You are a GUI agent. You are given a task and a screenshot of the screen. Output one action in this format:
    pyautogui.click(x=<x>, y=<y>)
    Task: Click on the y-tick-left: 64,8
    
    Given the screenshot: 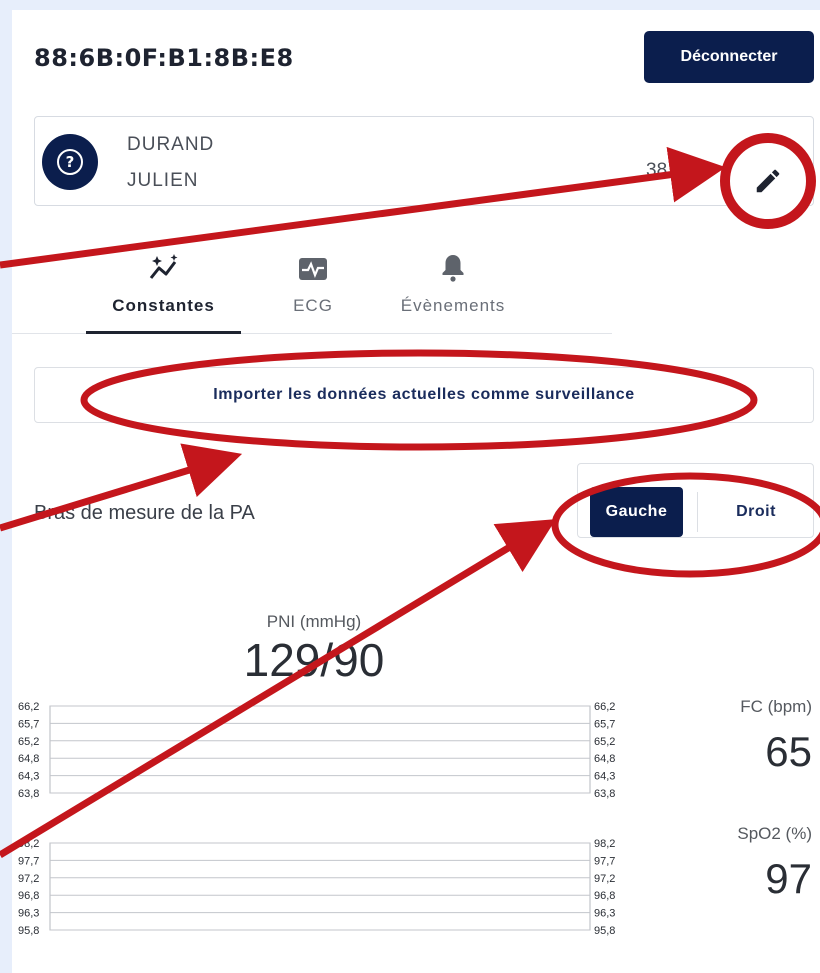 What is the action you would take?
    pyautogui.click(x=28, y=759)
    